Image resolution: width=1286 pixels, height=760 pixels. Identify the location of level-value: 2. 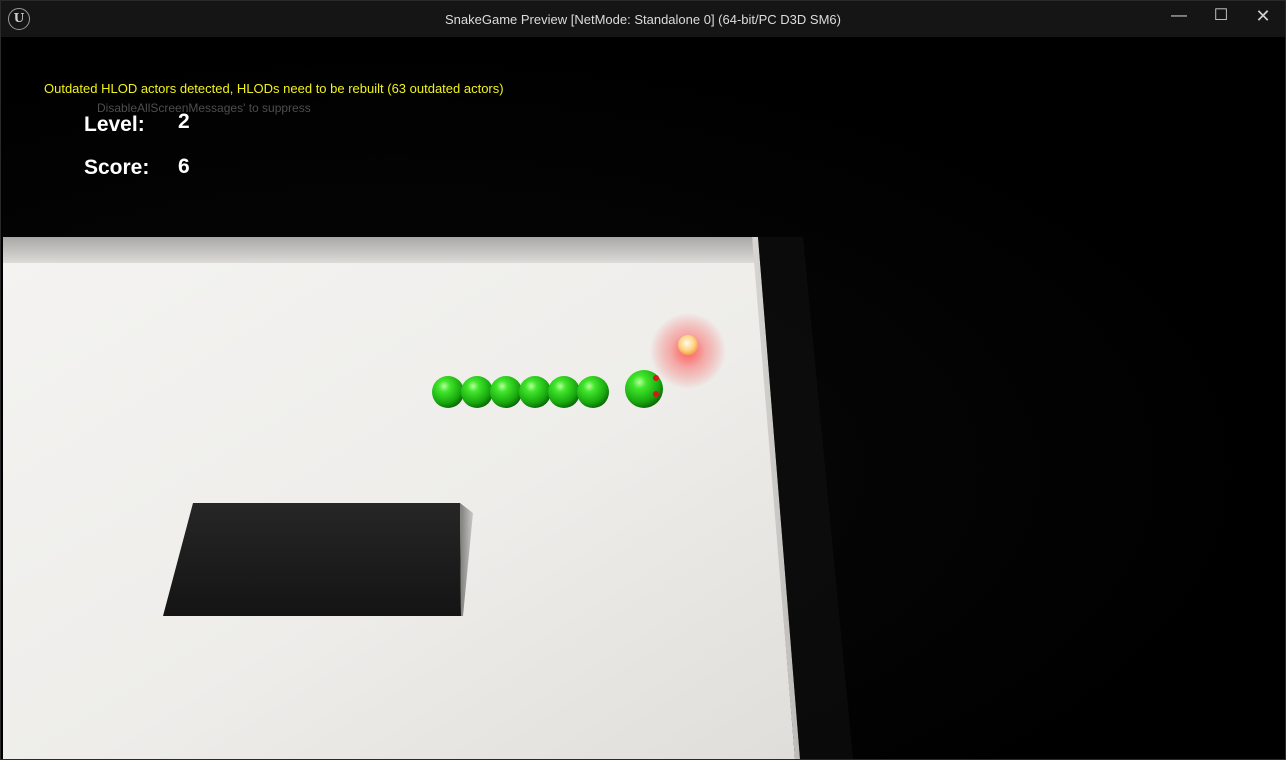
(184, 121).